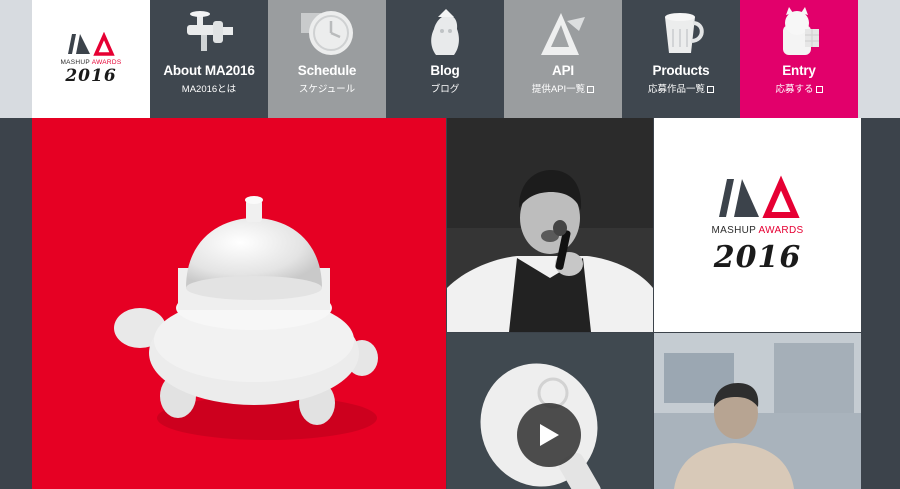 The width and height of the screenshot is (900, 489). Describe the element at coordinates (91, 76) in the screenshot. I see `brand-year: 2016` at that location.